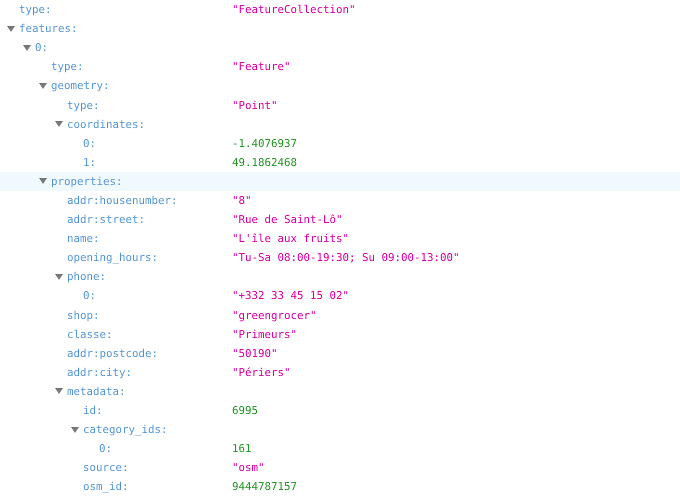 This screenshot has width=680, height=500. Describe the element at coordinates (340, 48) in the screenshot. I see `tree-row: 0:` at that location.